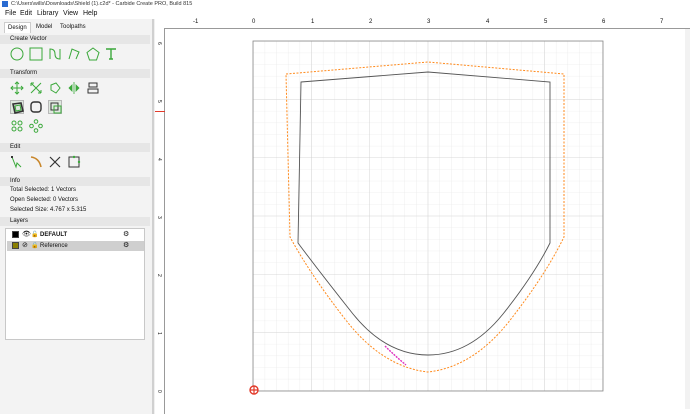 Image resolution: width=690 pixels, height=414 pixels. I want to click on panel-splitter, so click(153, 216).